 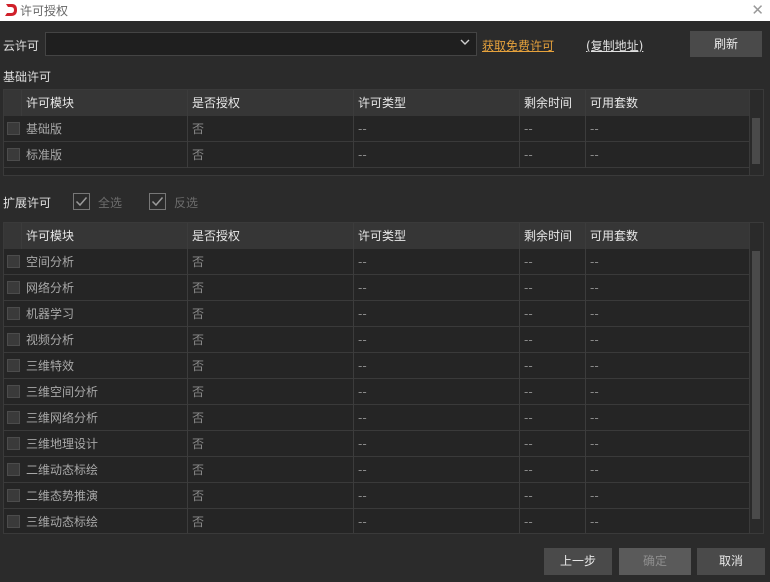 I want to click on refresh-button: 刷新, so click(x=726, y=44).